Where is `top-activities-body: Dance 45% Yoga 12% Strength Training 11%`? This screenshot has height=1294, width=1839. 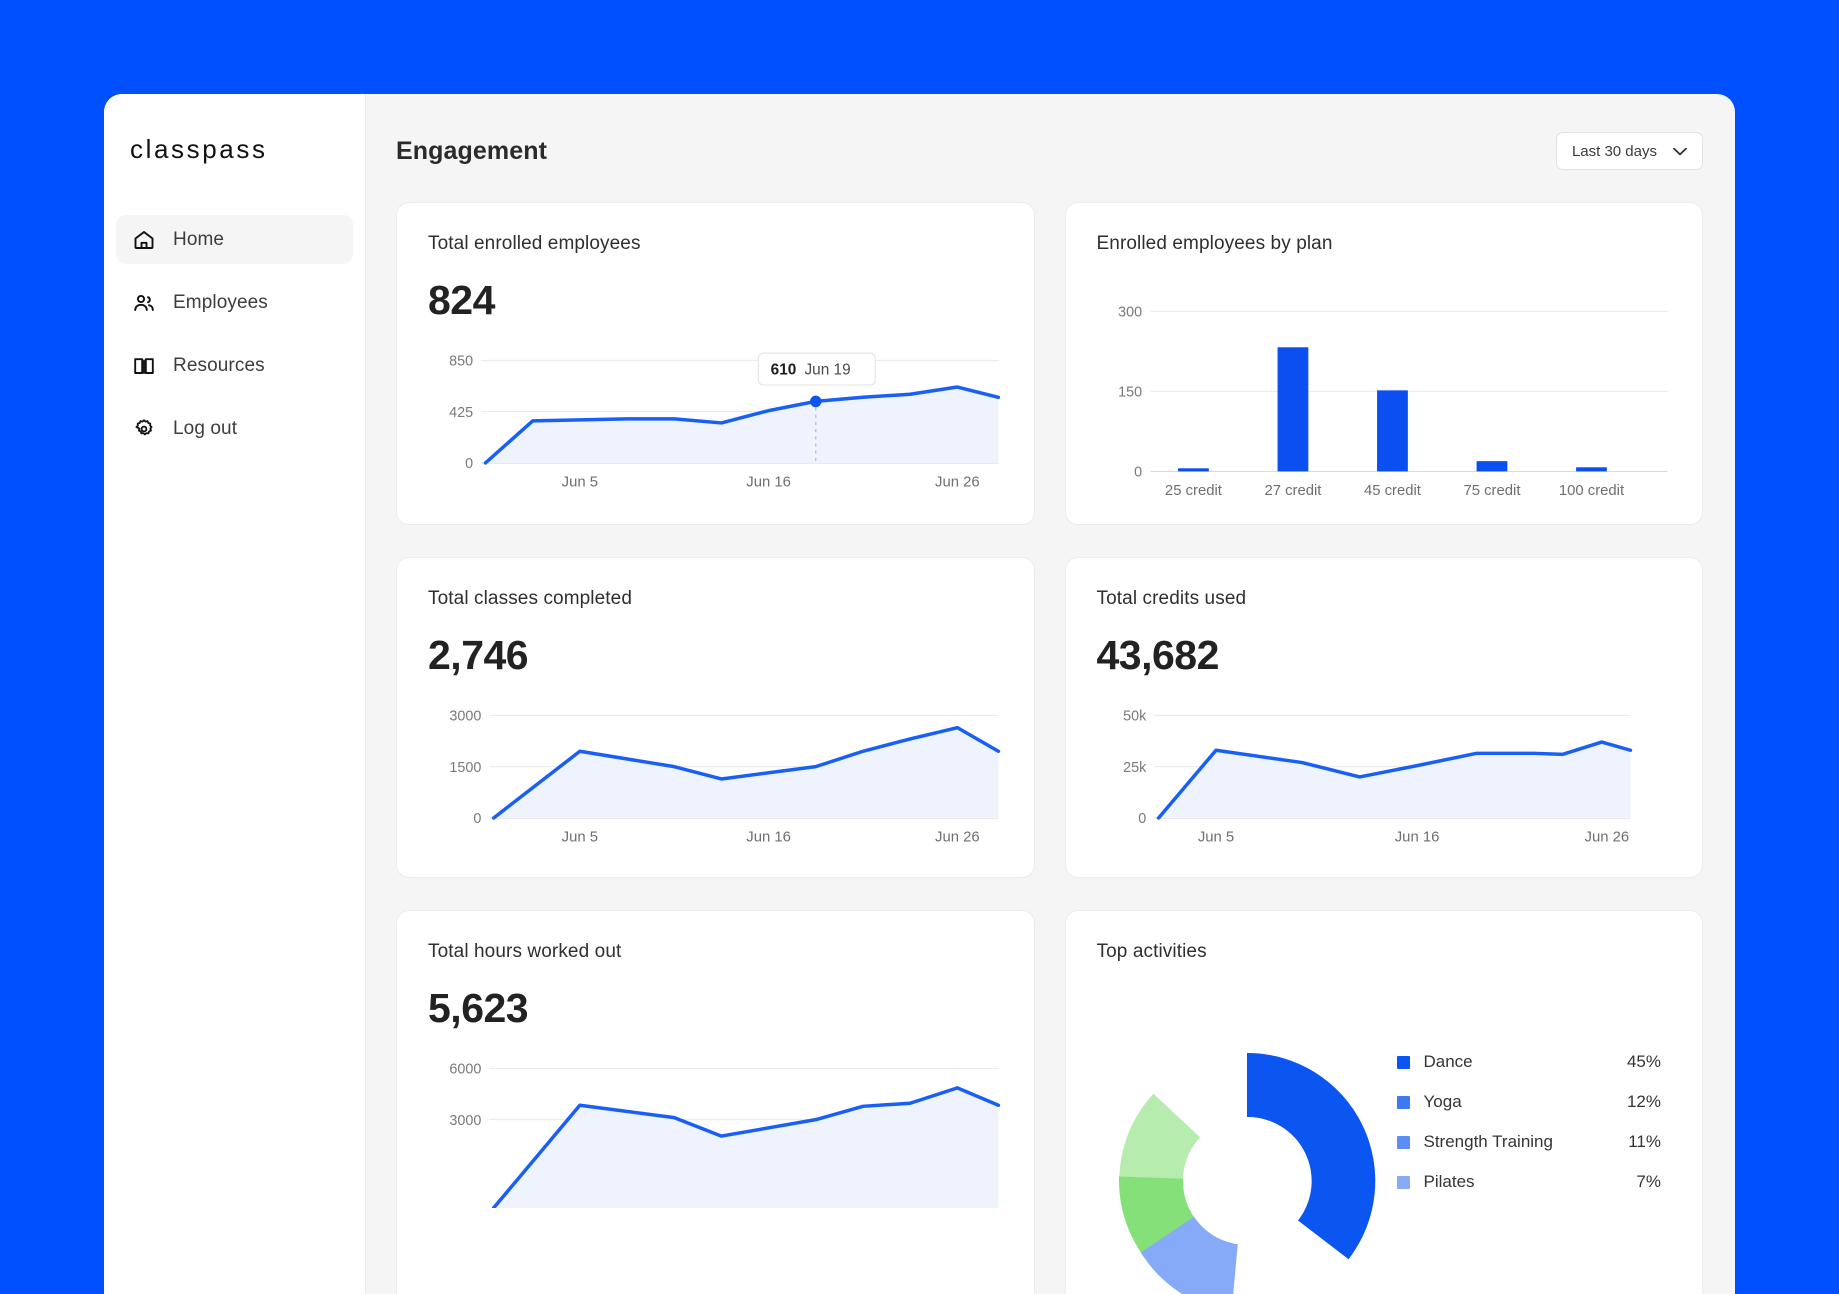
top-activities-body: Dance 45% Yoga 12% Strength Training 11% is located at coordinates (1384, 1141).